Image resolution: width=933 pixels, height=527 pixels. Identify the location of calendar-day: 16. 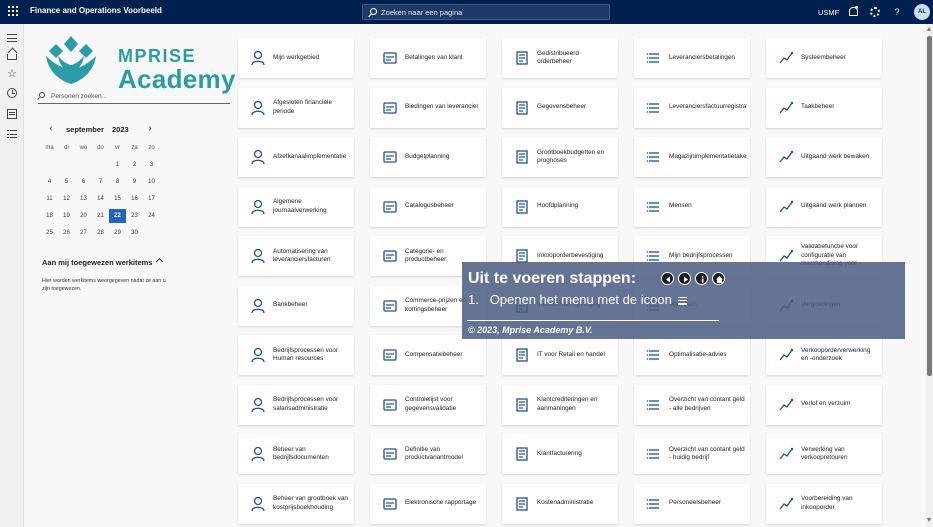
(134, 199).